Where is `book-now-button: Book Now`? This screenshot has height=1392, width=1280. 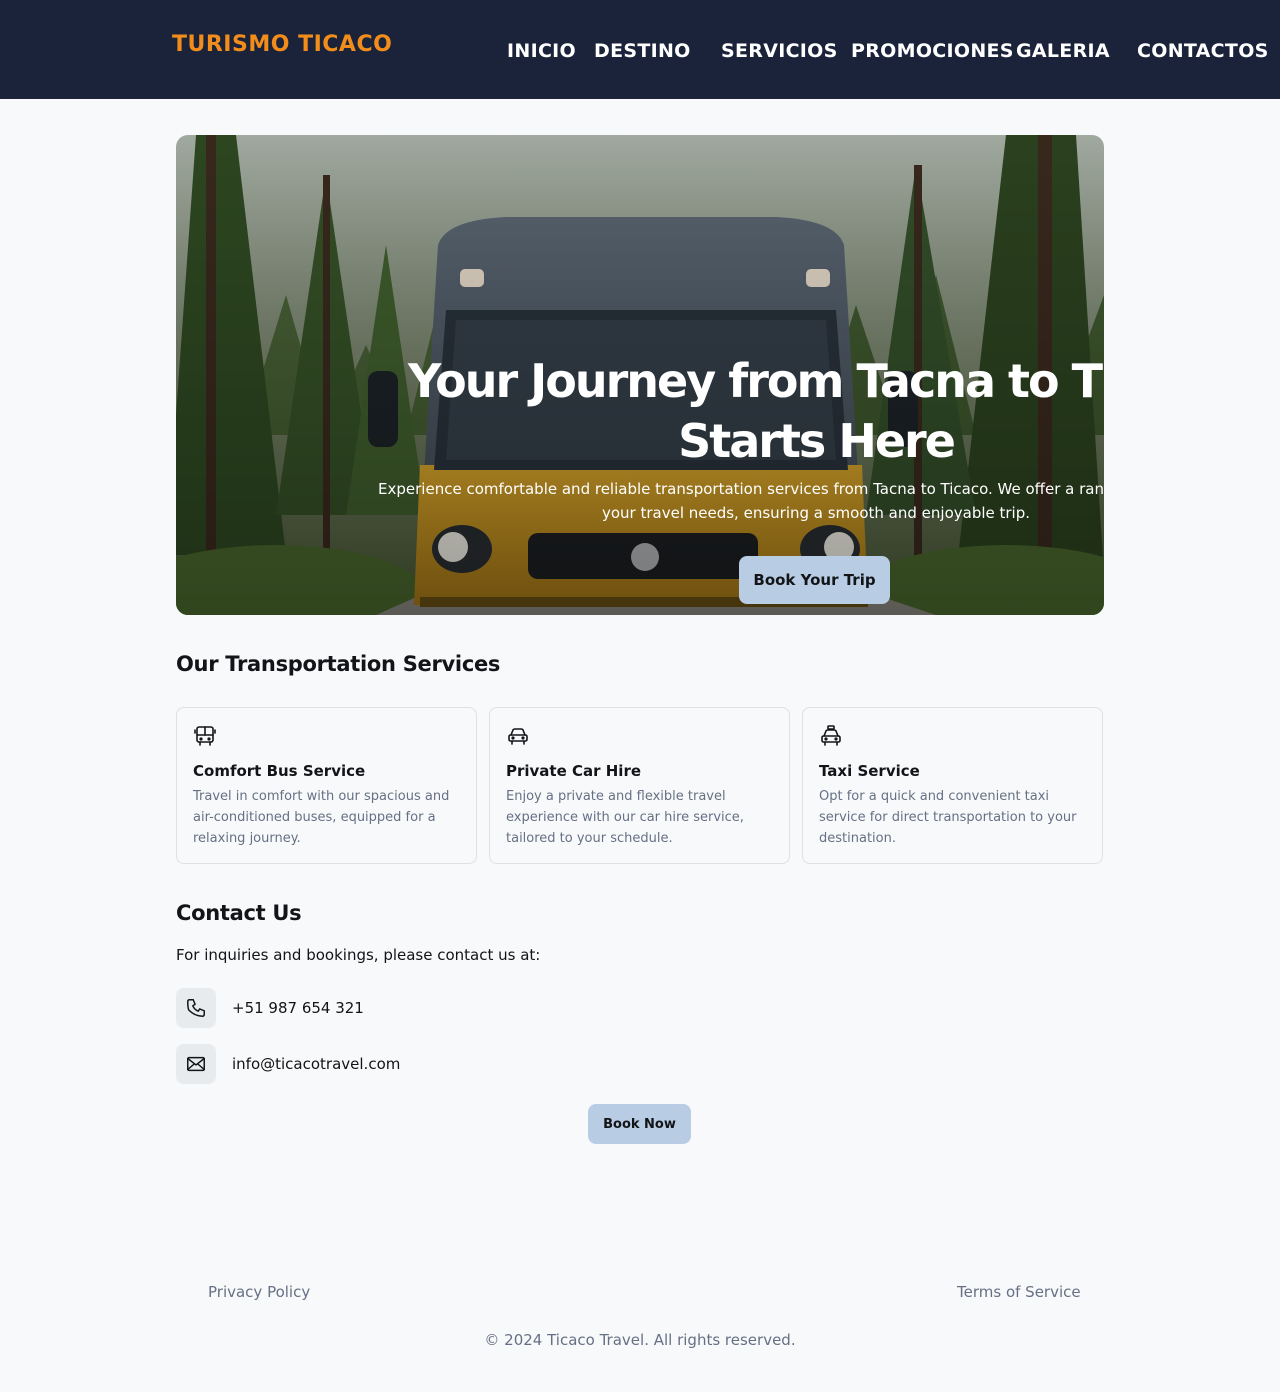
book-now-button: Book Now is located at coordinates (639, 1124).